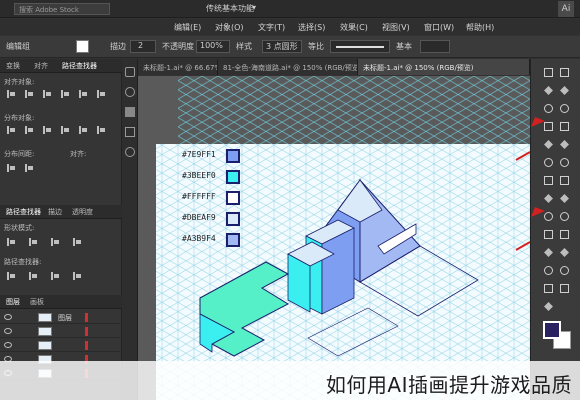 The width and height of the screenshot is (580, 400). I want to click on fill-color-swatch, so click(552, 330).